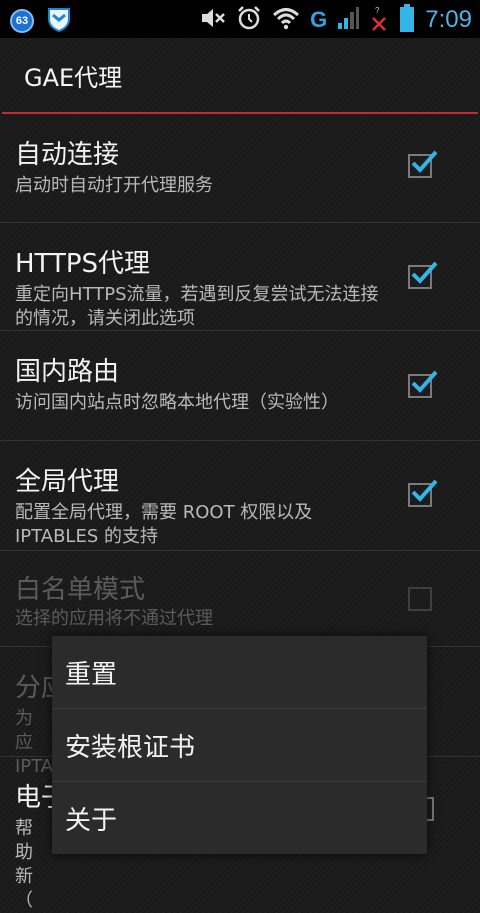  What do you see at coordinates (240, 496) in the screenshot?
I see `setting-global-proxy: 全局代理 配置全局代理，需要 ROOT 权限以及 IPTABLES 的支持` at bounding box center [240, 496].